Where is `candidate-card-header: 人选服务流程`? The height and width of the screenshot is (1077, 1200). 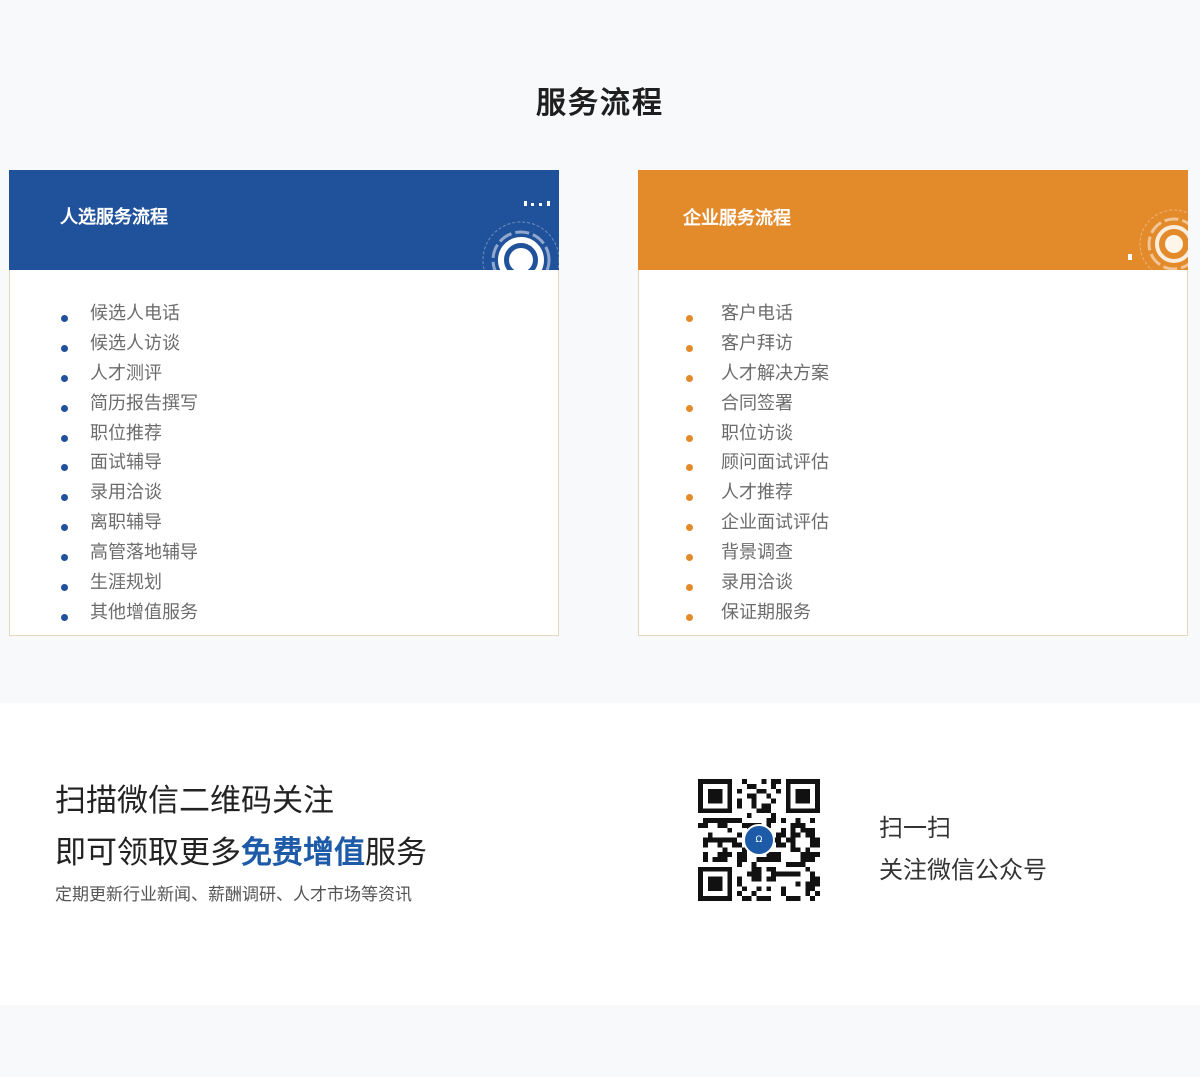
candidate-card-header: 人选服务流程 is located at coordinates (284, 220).